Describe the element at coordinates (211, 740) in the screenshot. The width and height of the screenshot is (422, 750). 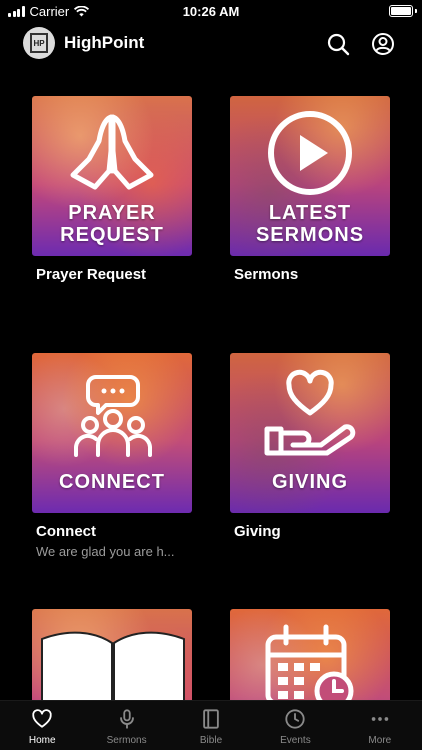
I see `tab-label: Bible` at that location.